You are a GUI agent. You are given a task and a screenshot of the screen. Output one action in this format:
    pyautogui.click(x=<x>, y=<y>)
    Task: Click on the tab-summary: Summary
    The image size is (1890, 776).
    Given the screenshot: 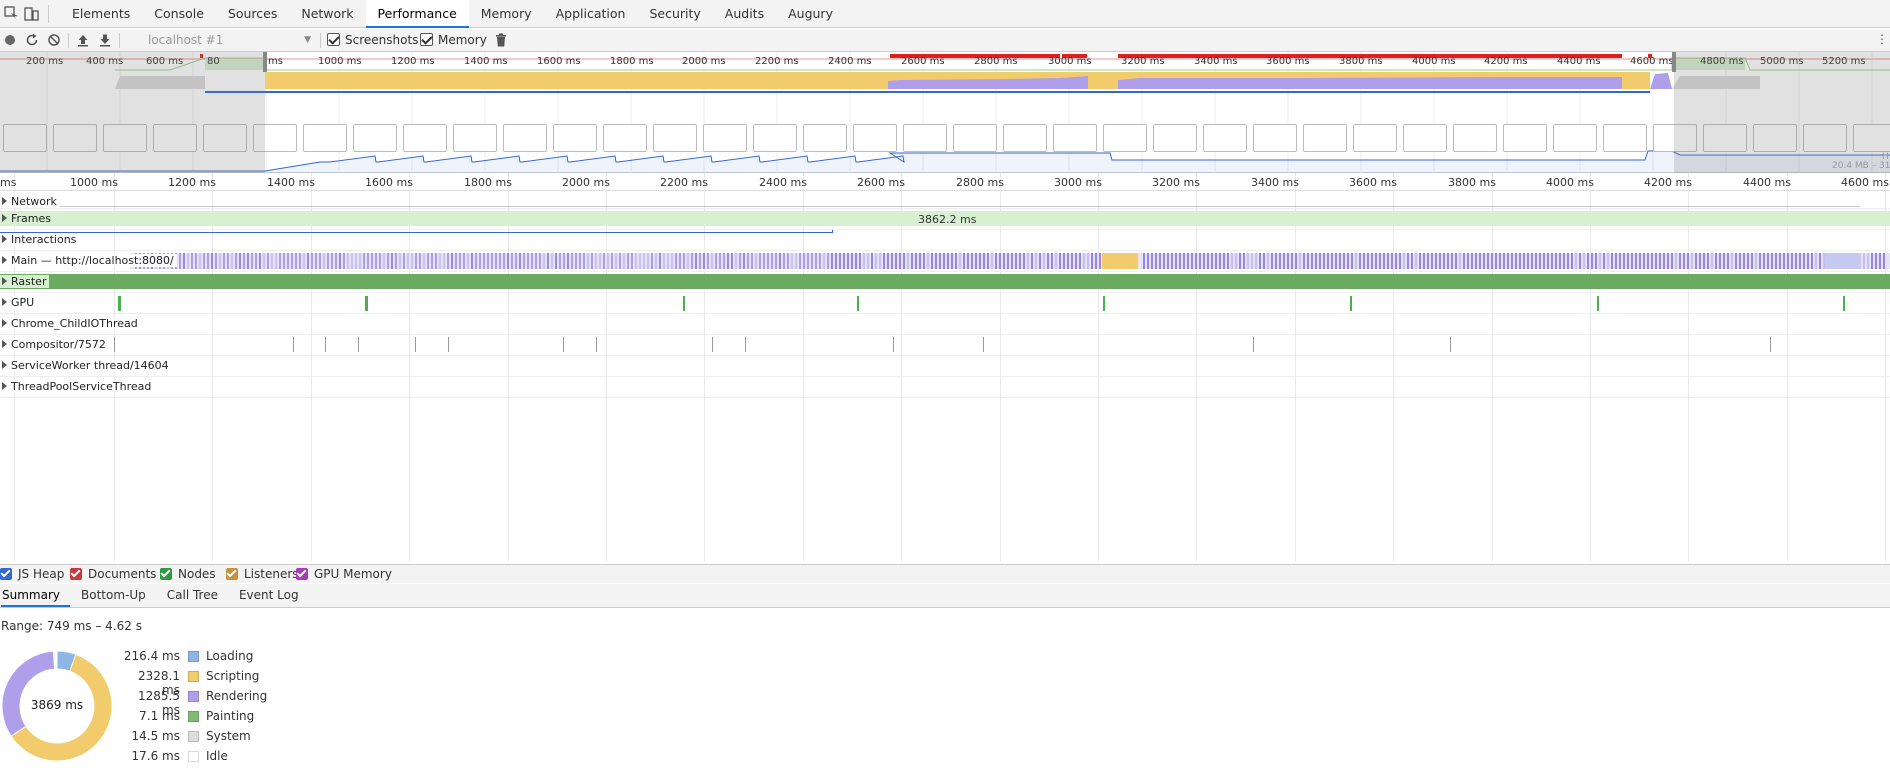 What is the action you would take?
    pyautogui.click(x=35, y=595)
    